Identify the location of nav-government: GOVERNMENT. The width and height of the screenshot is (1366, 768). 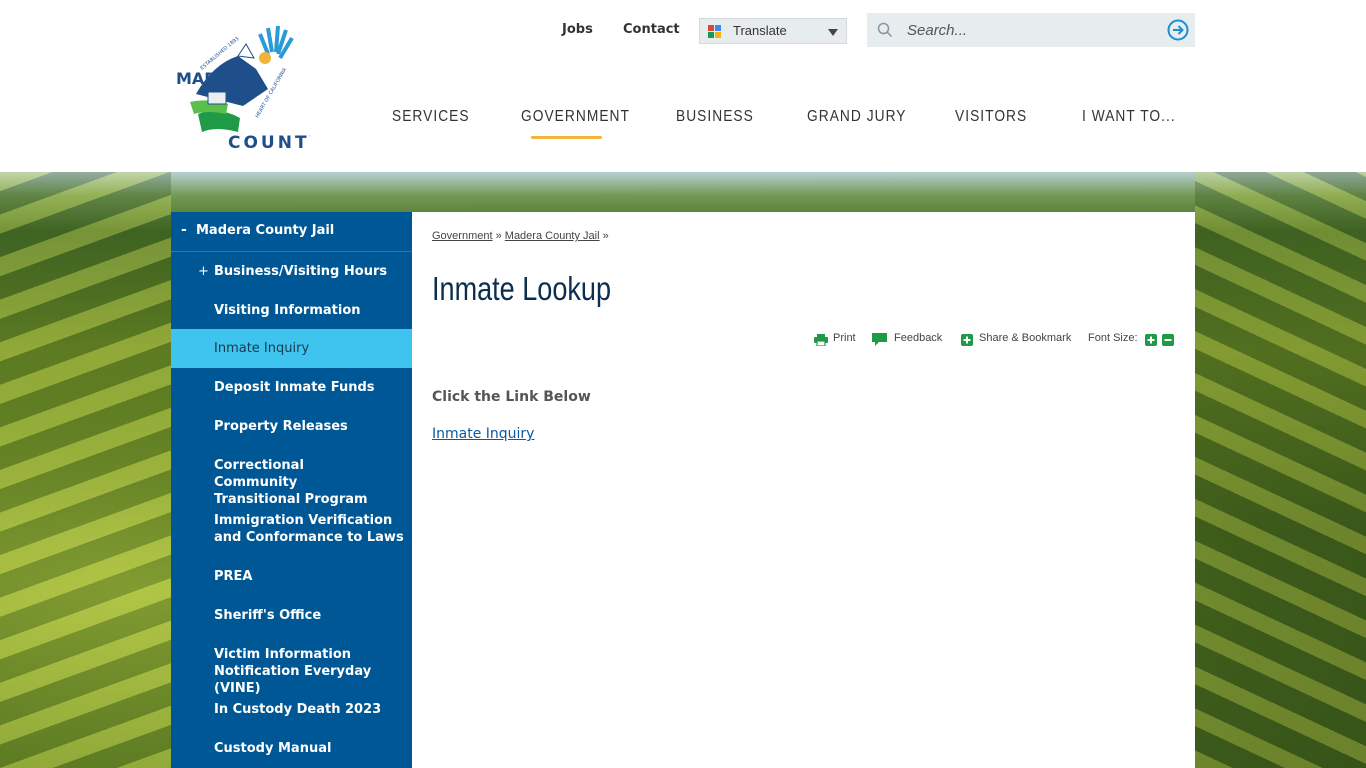
(575, 117).